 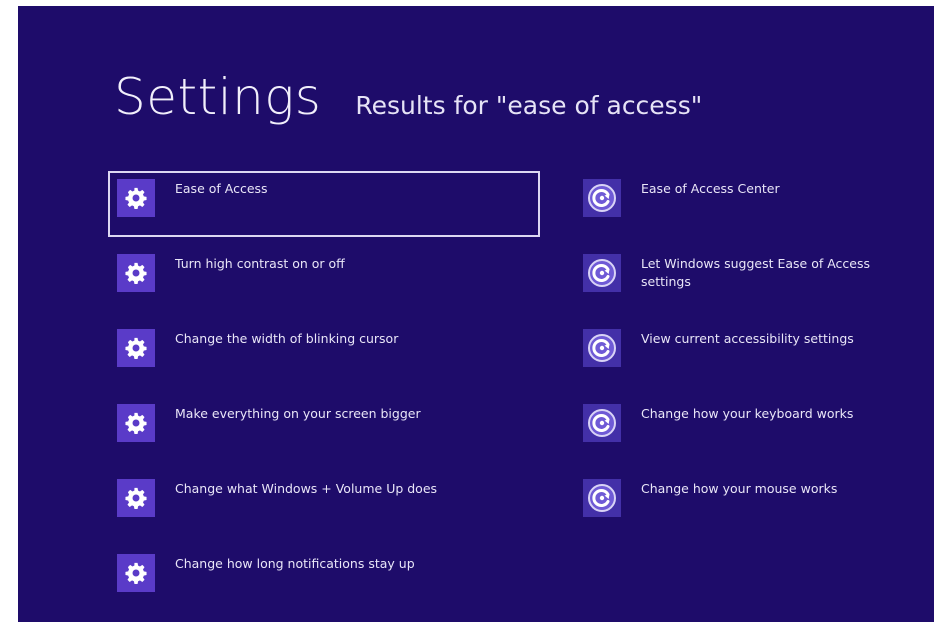 What do you see at coordinates (298, 413) in the screenshot?
I see `result-label: Make everything on your screen bigger` at bounding box center [298, 413].